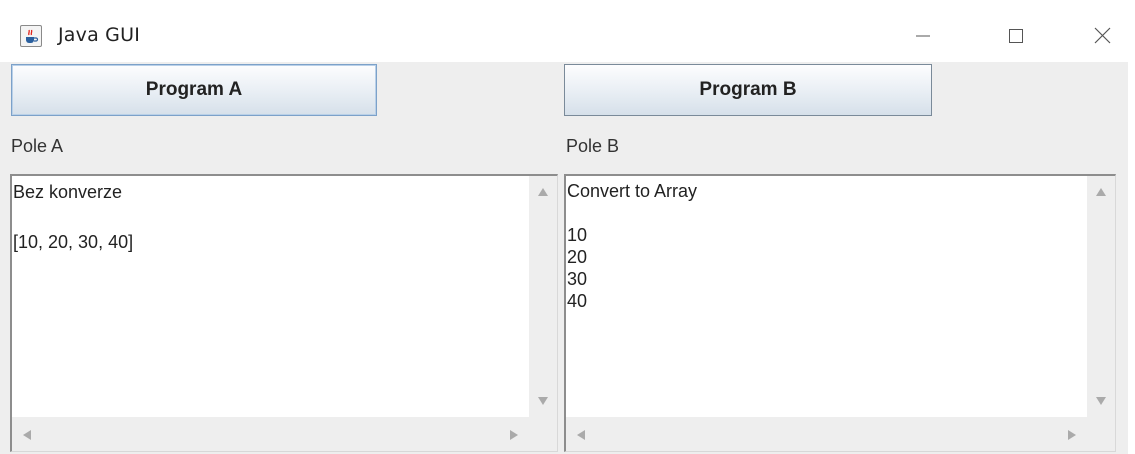 The width and height of the screenshot is (1135, 454). Describe the element at coordinates (567, 31) in the screenshot. I see `window-titlebar: Java GUI` at that location.